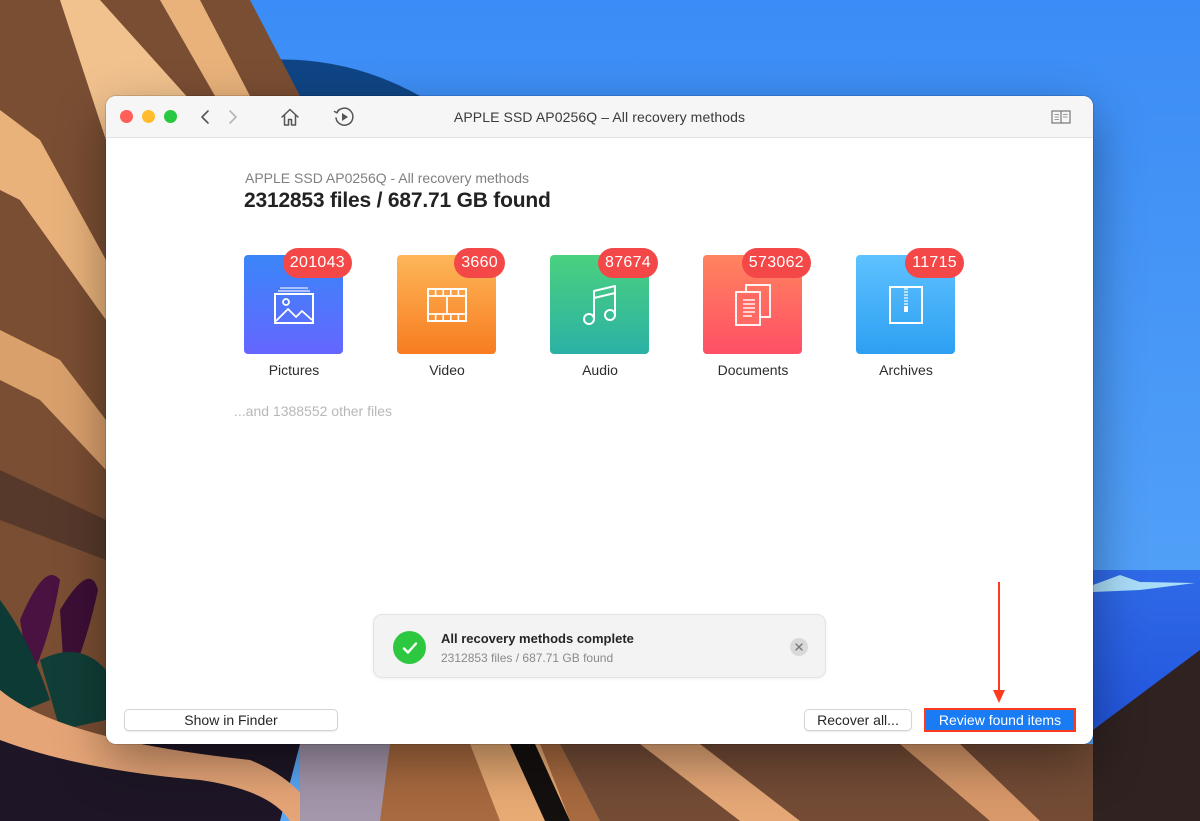 The width and height of the screenshot is (1200, 821). I want to click on success-status, so click(409, 647).